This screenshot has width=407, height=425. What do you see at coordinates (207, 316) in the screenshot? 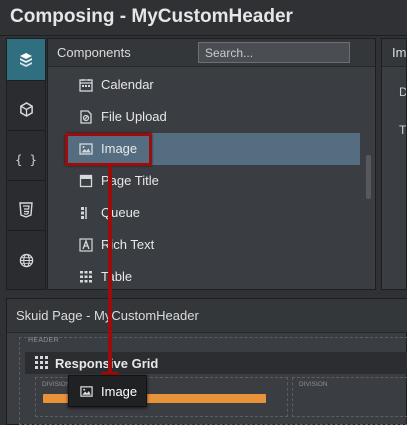
I see `page-canvas-header: Skuid Page - MyCustomHeader` at bounding box center [207, 316].